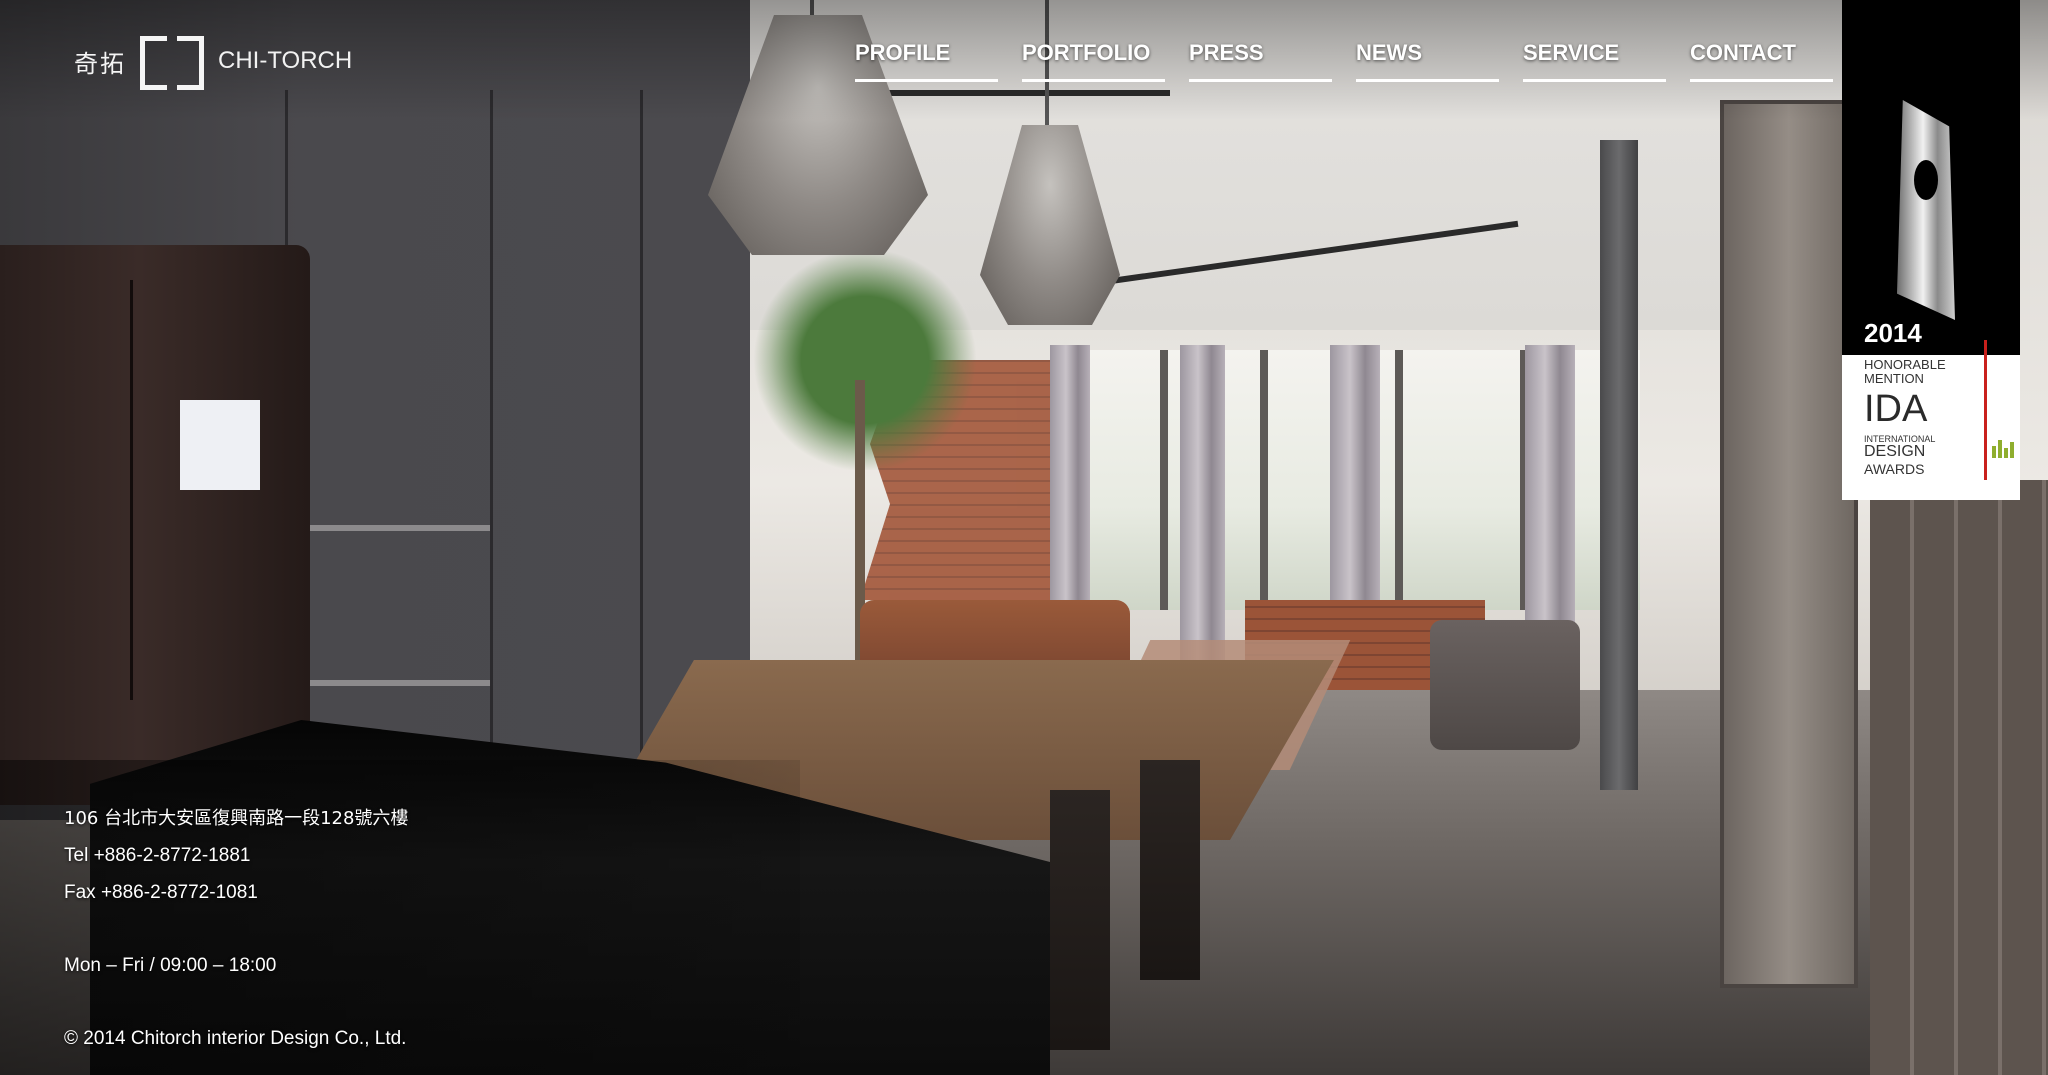  I want to click on site-logo: 奇拓 CHI-TORCH, so click(213, 62).